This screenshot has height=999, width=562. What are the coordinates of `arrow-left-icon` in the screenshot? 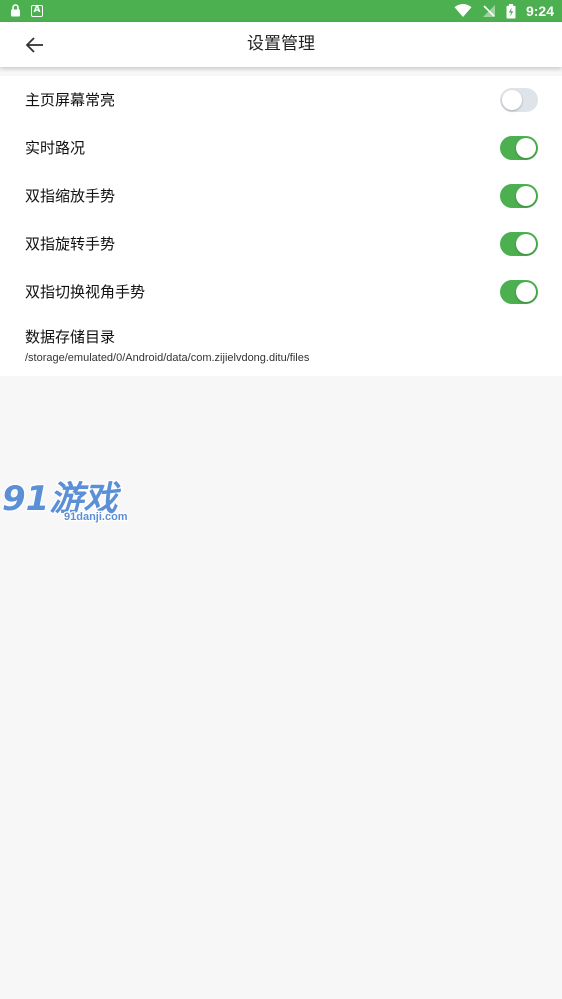 It's located at (34, 45).